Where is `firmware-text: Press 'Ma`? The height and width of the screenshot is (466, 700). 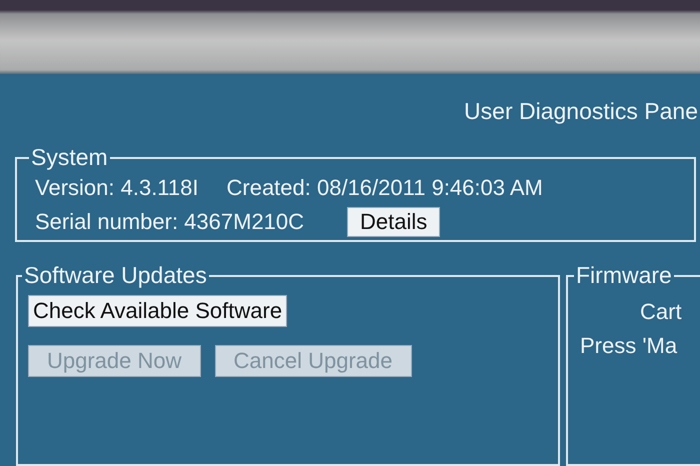
firmware-text: Press 'Ma is located at coordinates (629, 346).